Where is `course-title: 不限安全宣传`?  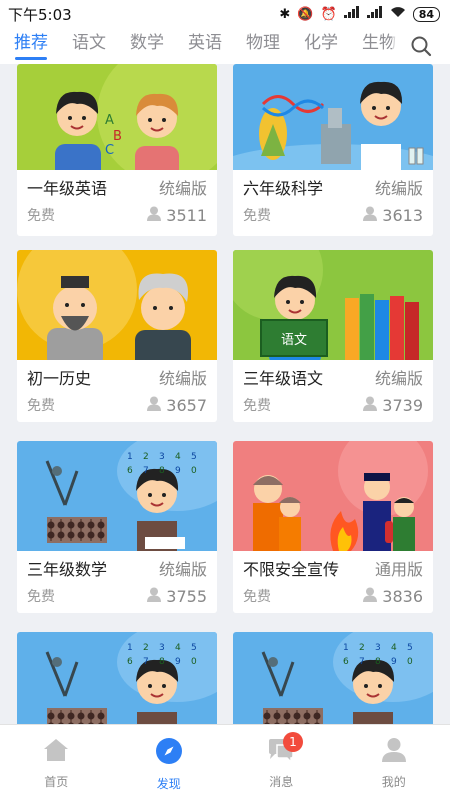 course-title: 不限安全宣传 is located at coordinates (291, 569).